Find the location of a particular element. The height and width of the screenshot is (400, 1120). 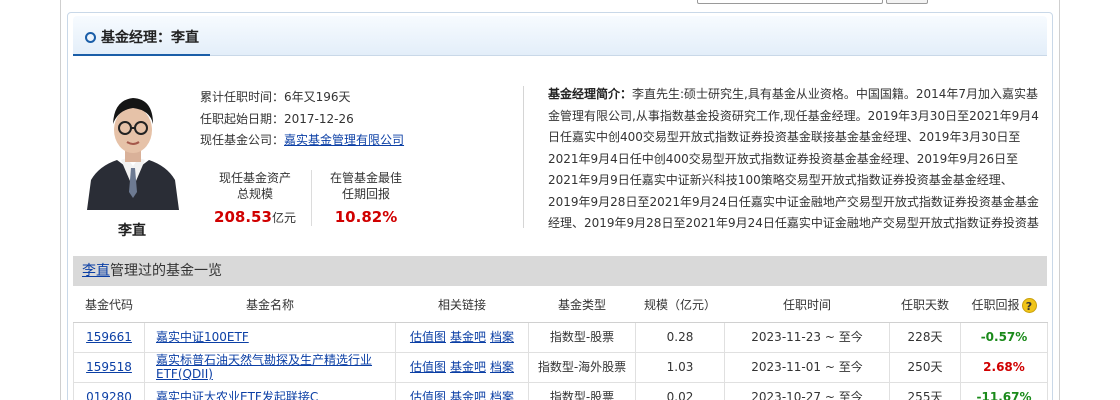

fund-days: 255天 is located at coordinates (925, 390).